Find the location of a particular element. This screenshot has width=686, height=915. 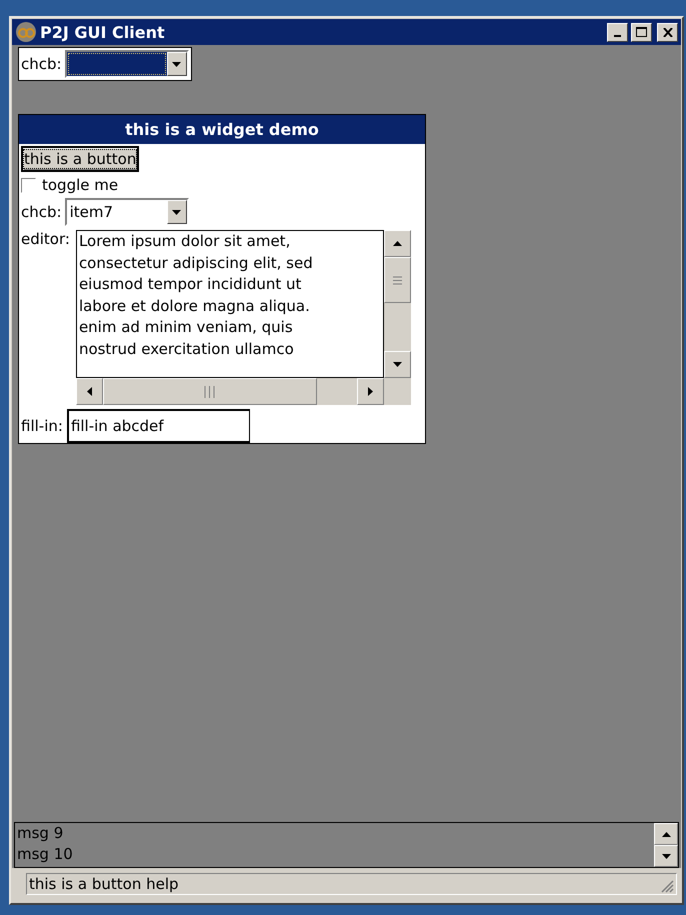

right-arrow-icon is located at coordinates (370, 391).